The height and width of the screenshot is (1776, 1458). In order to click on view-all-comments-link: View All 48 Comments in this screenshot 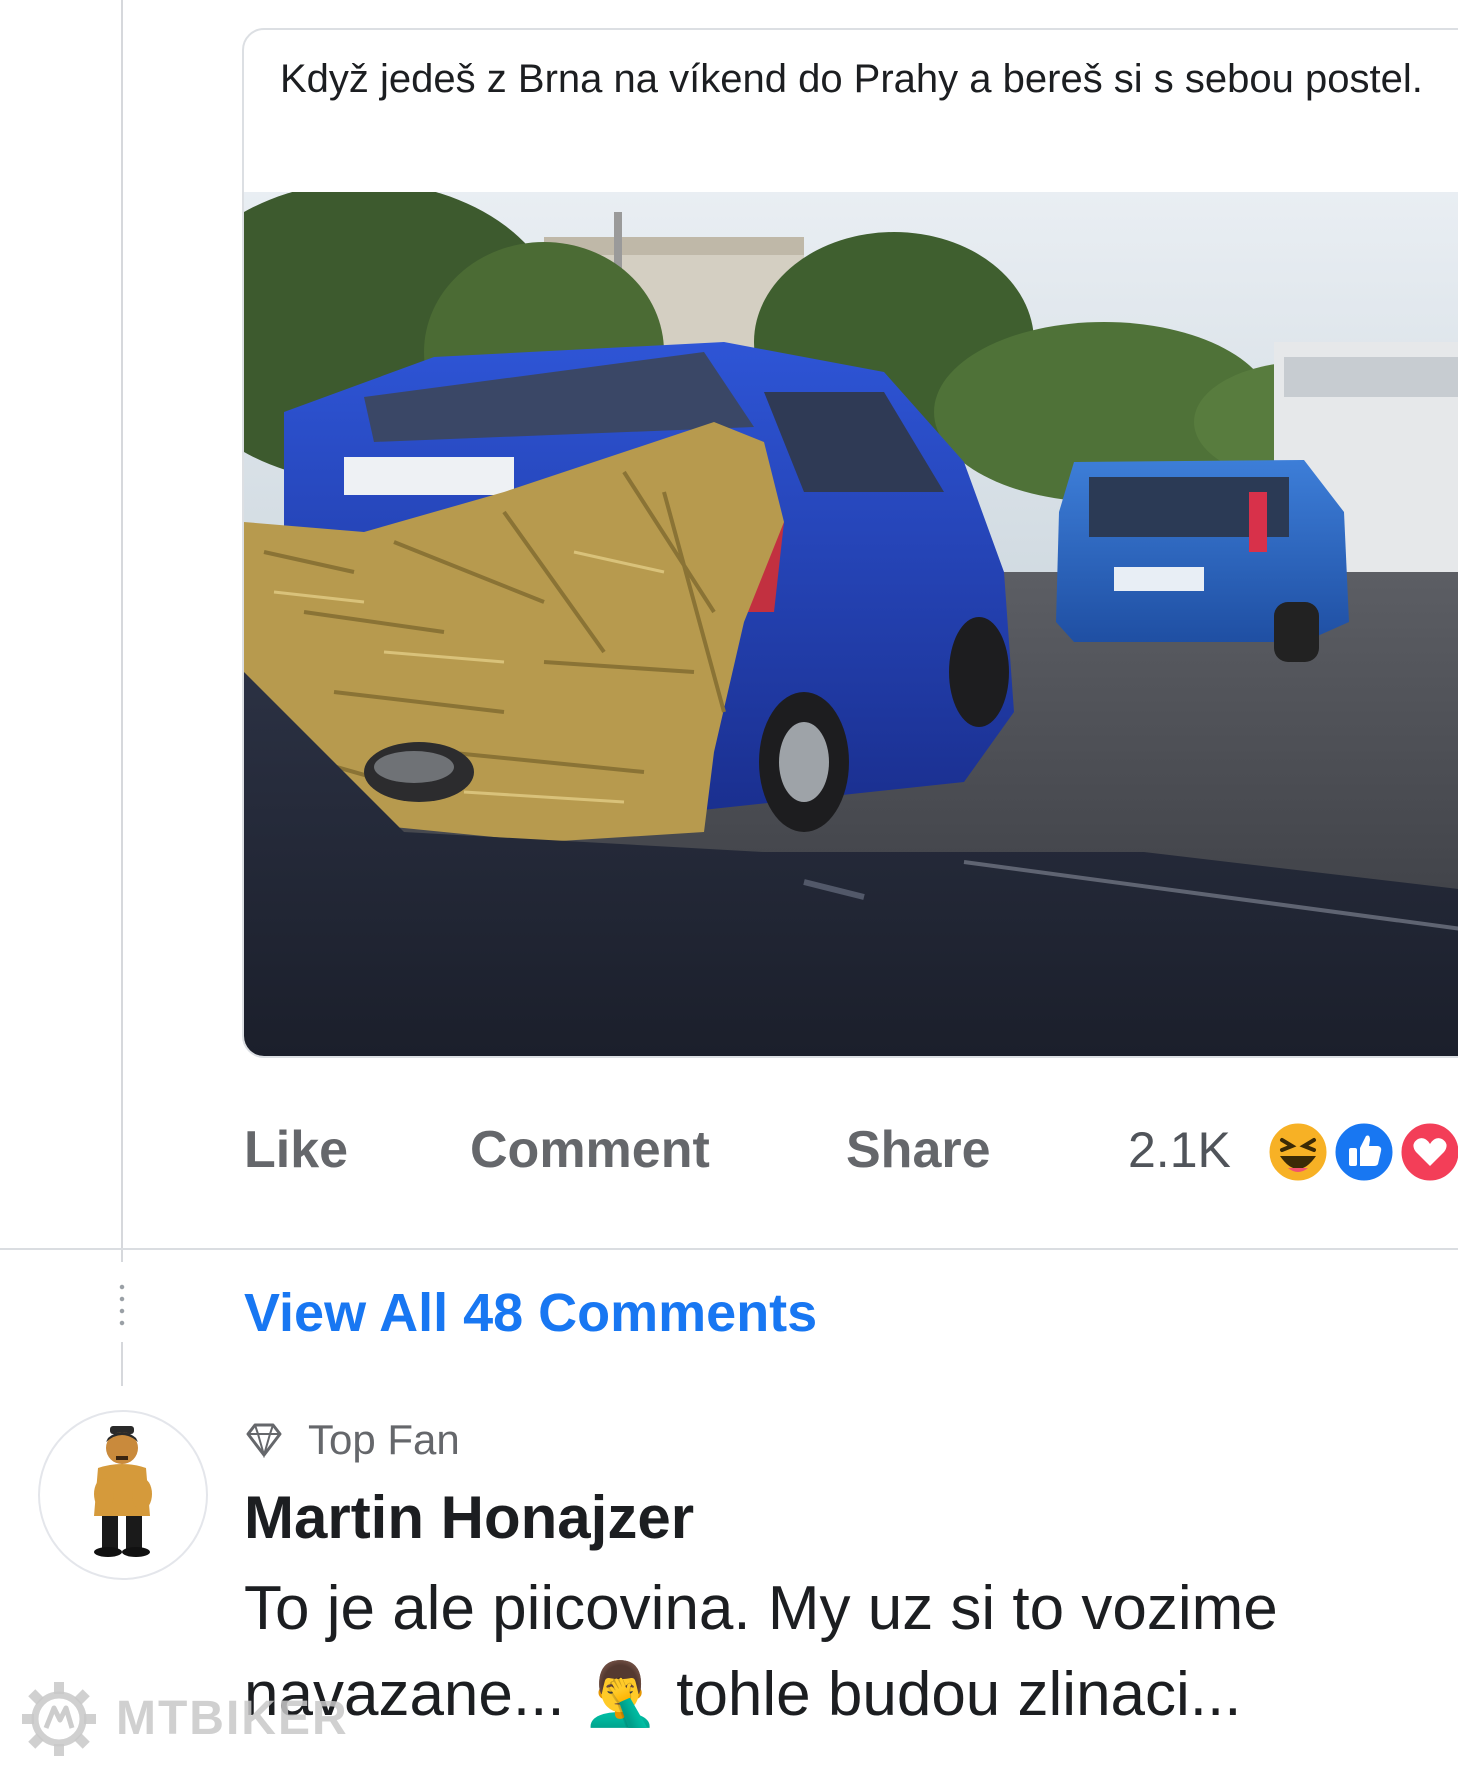, I will do `click(530, 1313)`.